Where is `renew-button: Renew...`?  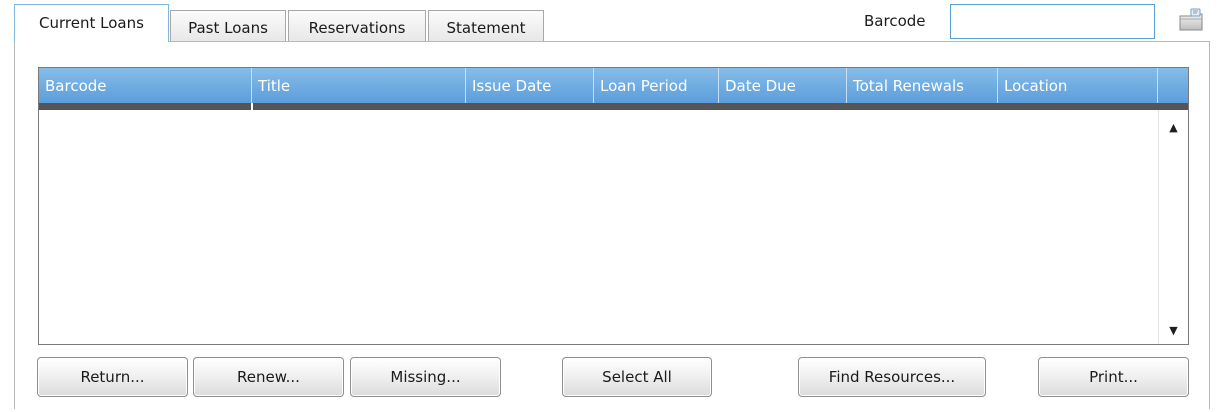
renew-button: Renew... is located at coordinates (268, 377).